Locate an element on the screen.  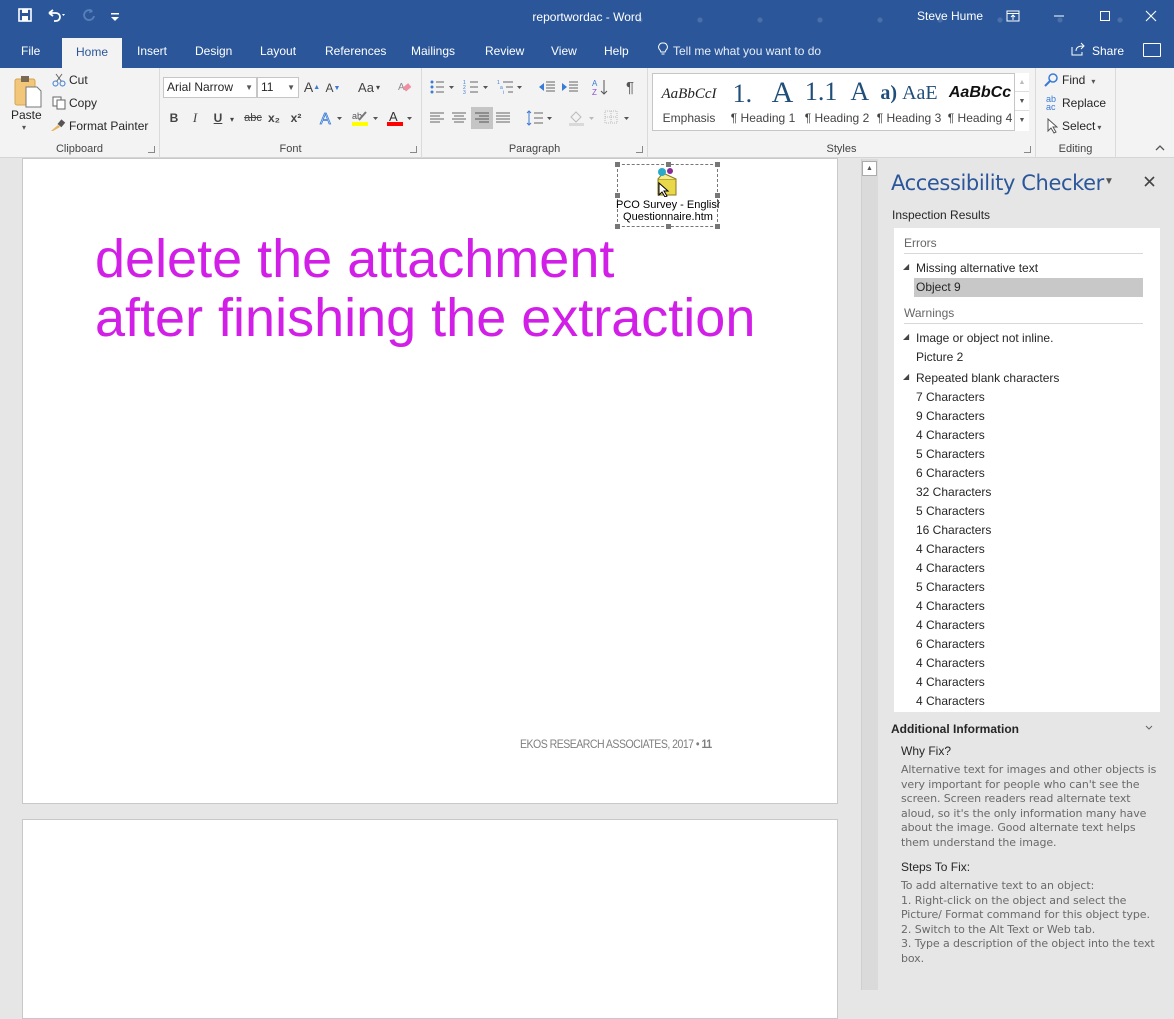
styles-scroll-down-icon: ▼ is located at coordinates (1022, 101).